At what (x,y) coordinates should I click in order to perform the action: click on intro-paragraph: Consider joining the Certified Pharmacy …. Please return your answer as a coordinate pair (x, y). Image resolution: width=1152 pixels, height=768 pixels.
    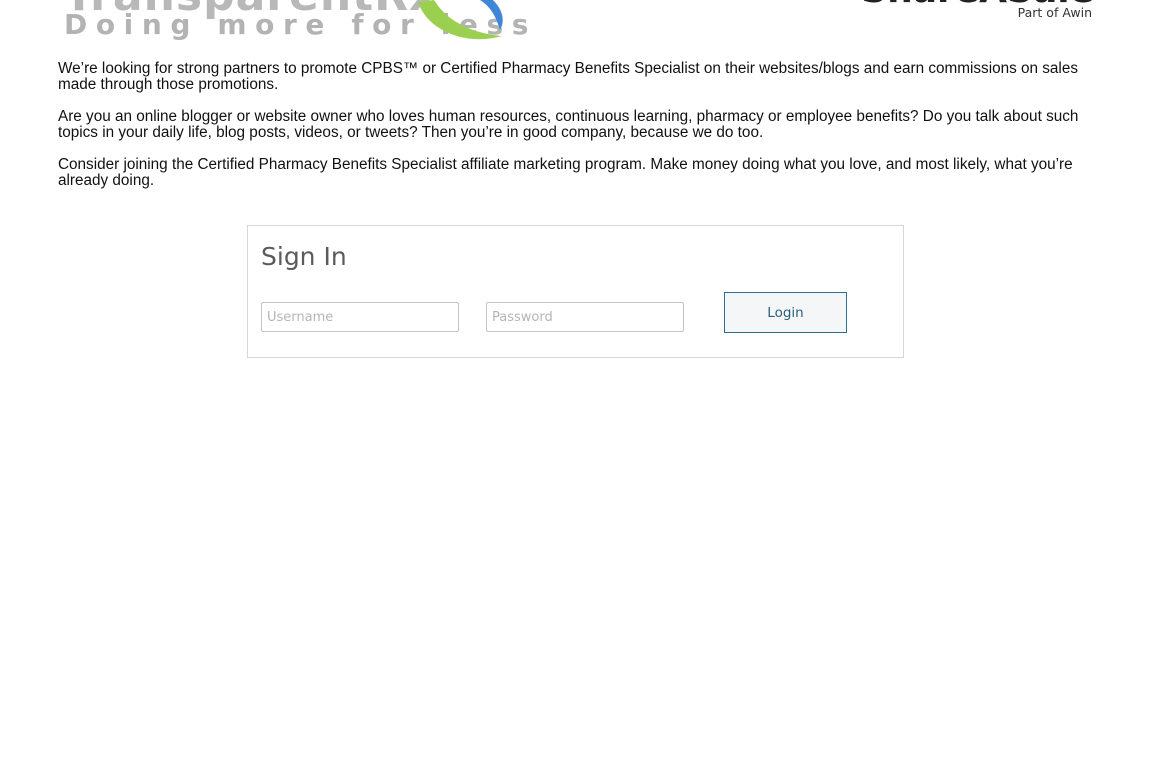
    Looking at the image, I should click on (565, 172).